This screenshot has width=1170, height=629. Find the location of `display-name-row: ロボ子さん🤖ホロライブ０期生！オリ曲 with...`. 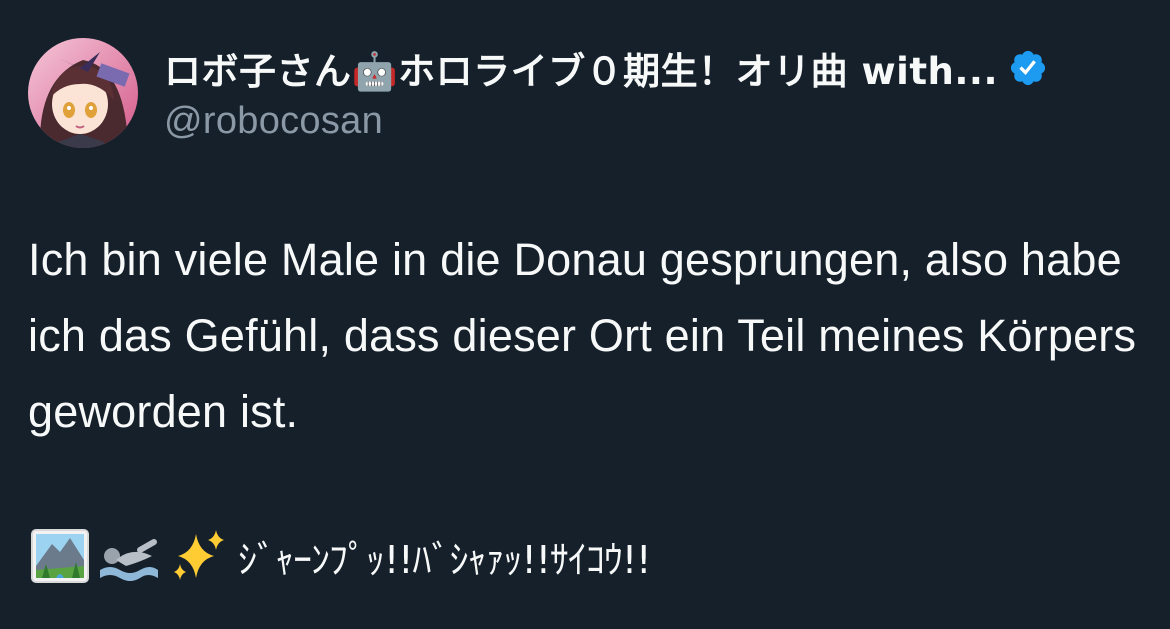

display-name-row: ロボ子さん🤖ホロライブ０期生！オリ曲 with... is located at coordinates (606, 68).